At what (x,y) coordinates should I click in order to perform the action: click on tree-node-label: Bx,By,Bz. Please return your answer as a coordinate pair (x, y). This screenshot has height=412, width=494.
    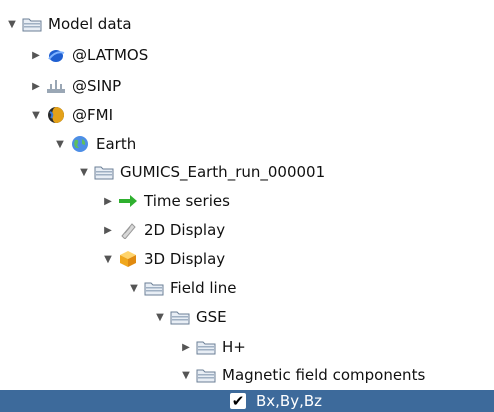
    Looking at the image, I should click on (289, 401).